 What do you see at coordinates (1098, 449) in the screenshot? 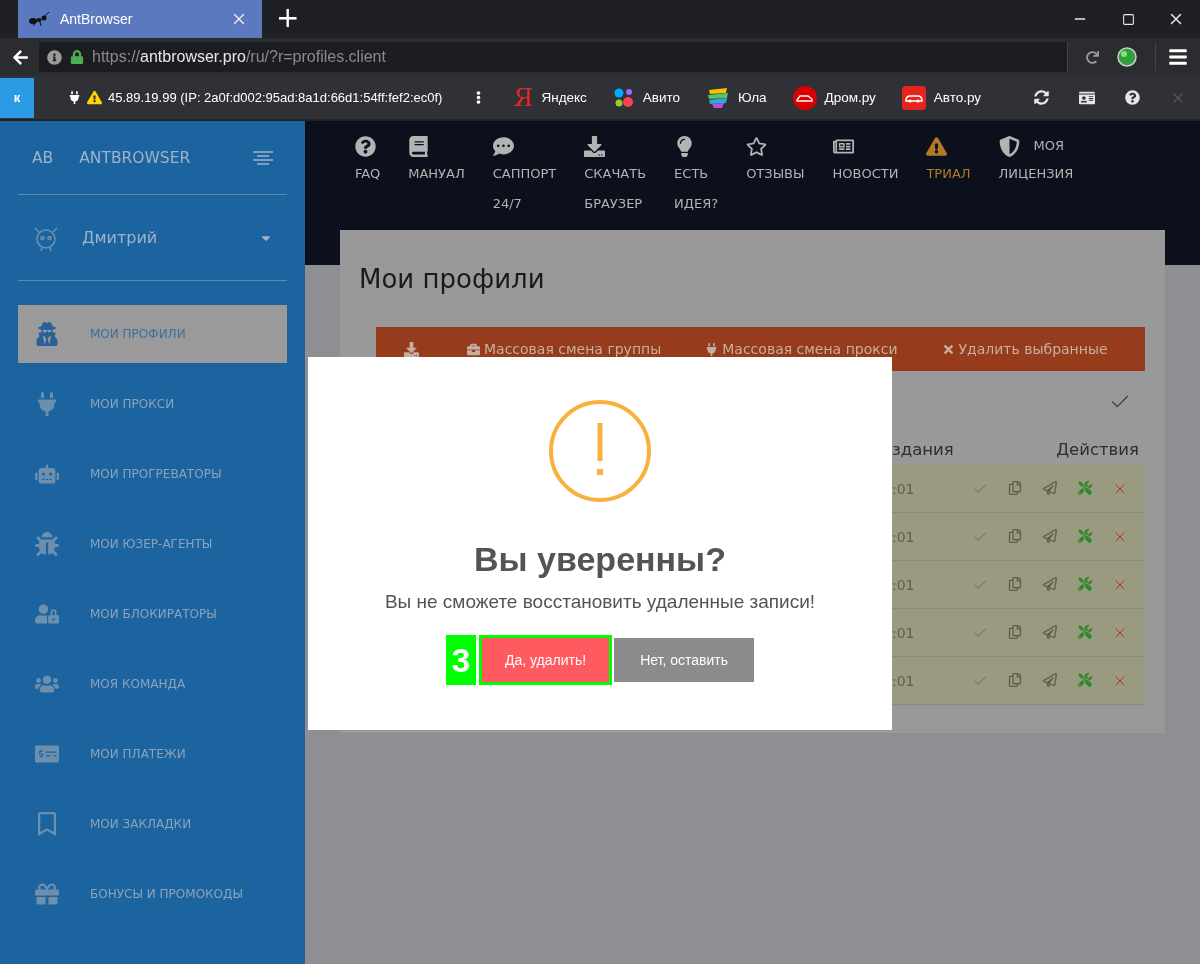
I see `column-header: Действия` at bounding box center [1098, 449].